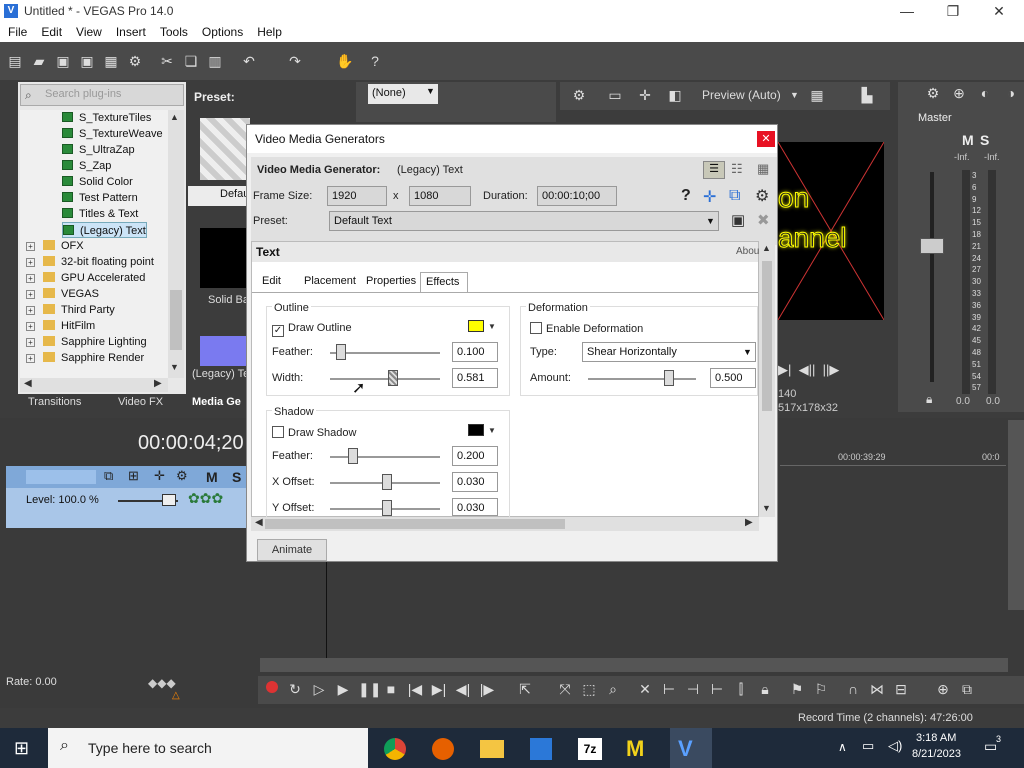 The width and height of the screenshot is (1024, 768). Describe the element at coordinates (54, 402) in the screenshot. I see `tab-transitions: Transitions` at that location.